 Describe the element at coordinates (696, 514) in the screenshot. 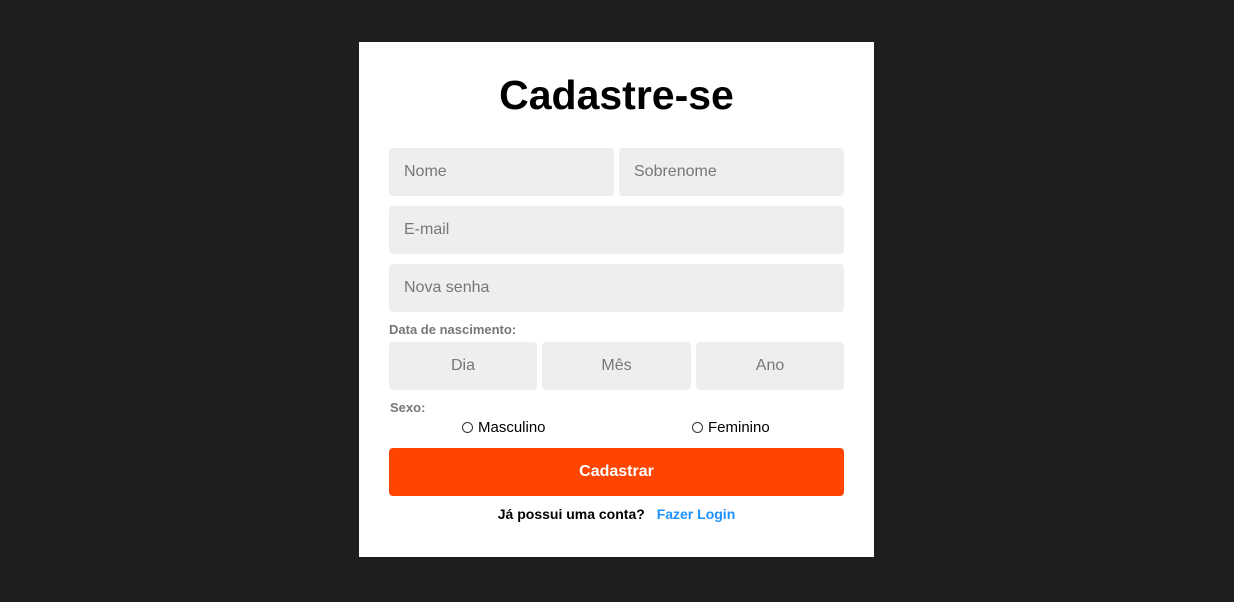

I see `login-link: Fazer Login` at that location.